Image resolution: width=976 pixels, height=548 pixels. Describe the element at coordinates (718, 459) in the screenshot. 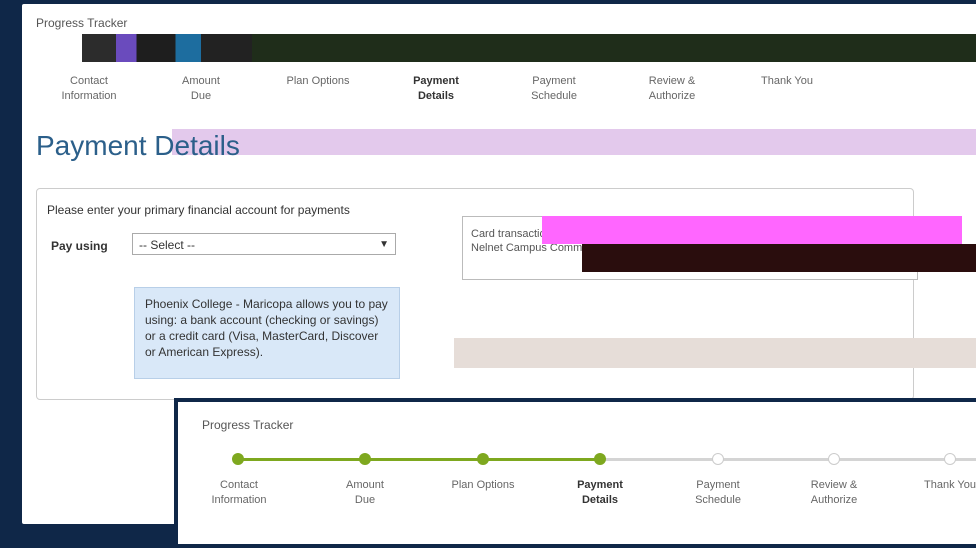

I see `step-dot-payment-schedule` at that location.